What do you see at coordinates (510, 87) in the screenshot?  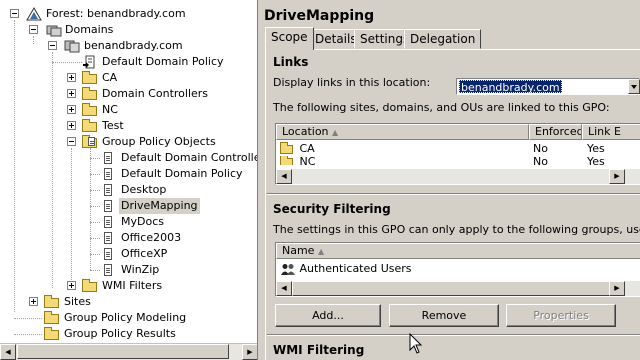 I see `location-value: benandbrady.com` at bounding box center [510, 87].